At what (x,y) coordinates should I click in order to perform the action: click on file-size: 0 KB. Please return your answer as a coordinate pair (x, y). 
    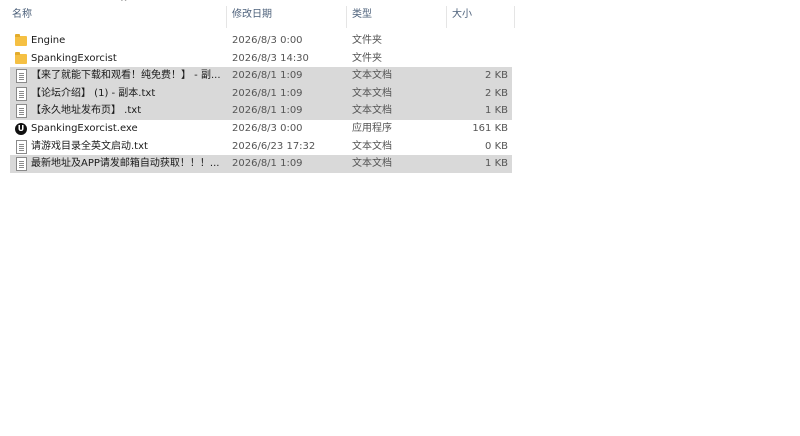
    Looking at the image, I should click on (496, 146).